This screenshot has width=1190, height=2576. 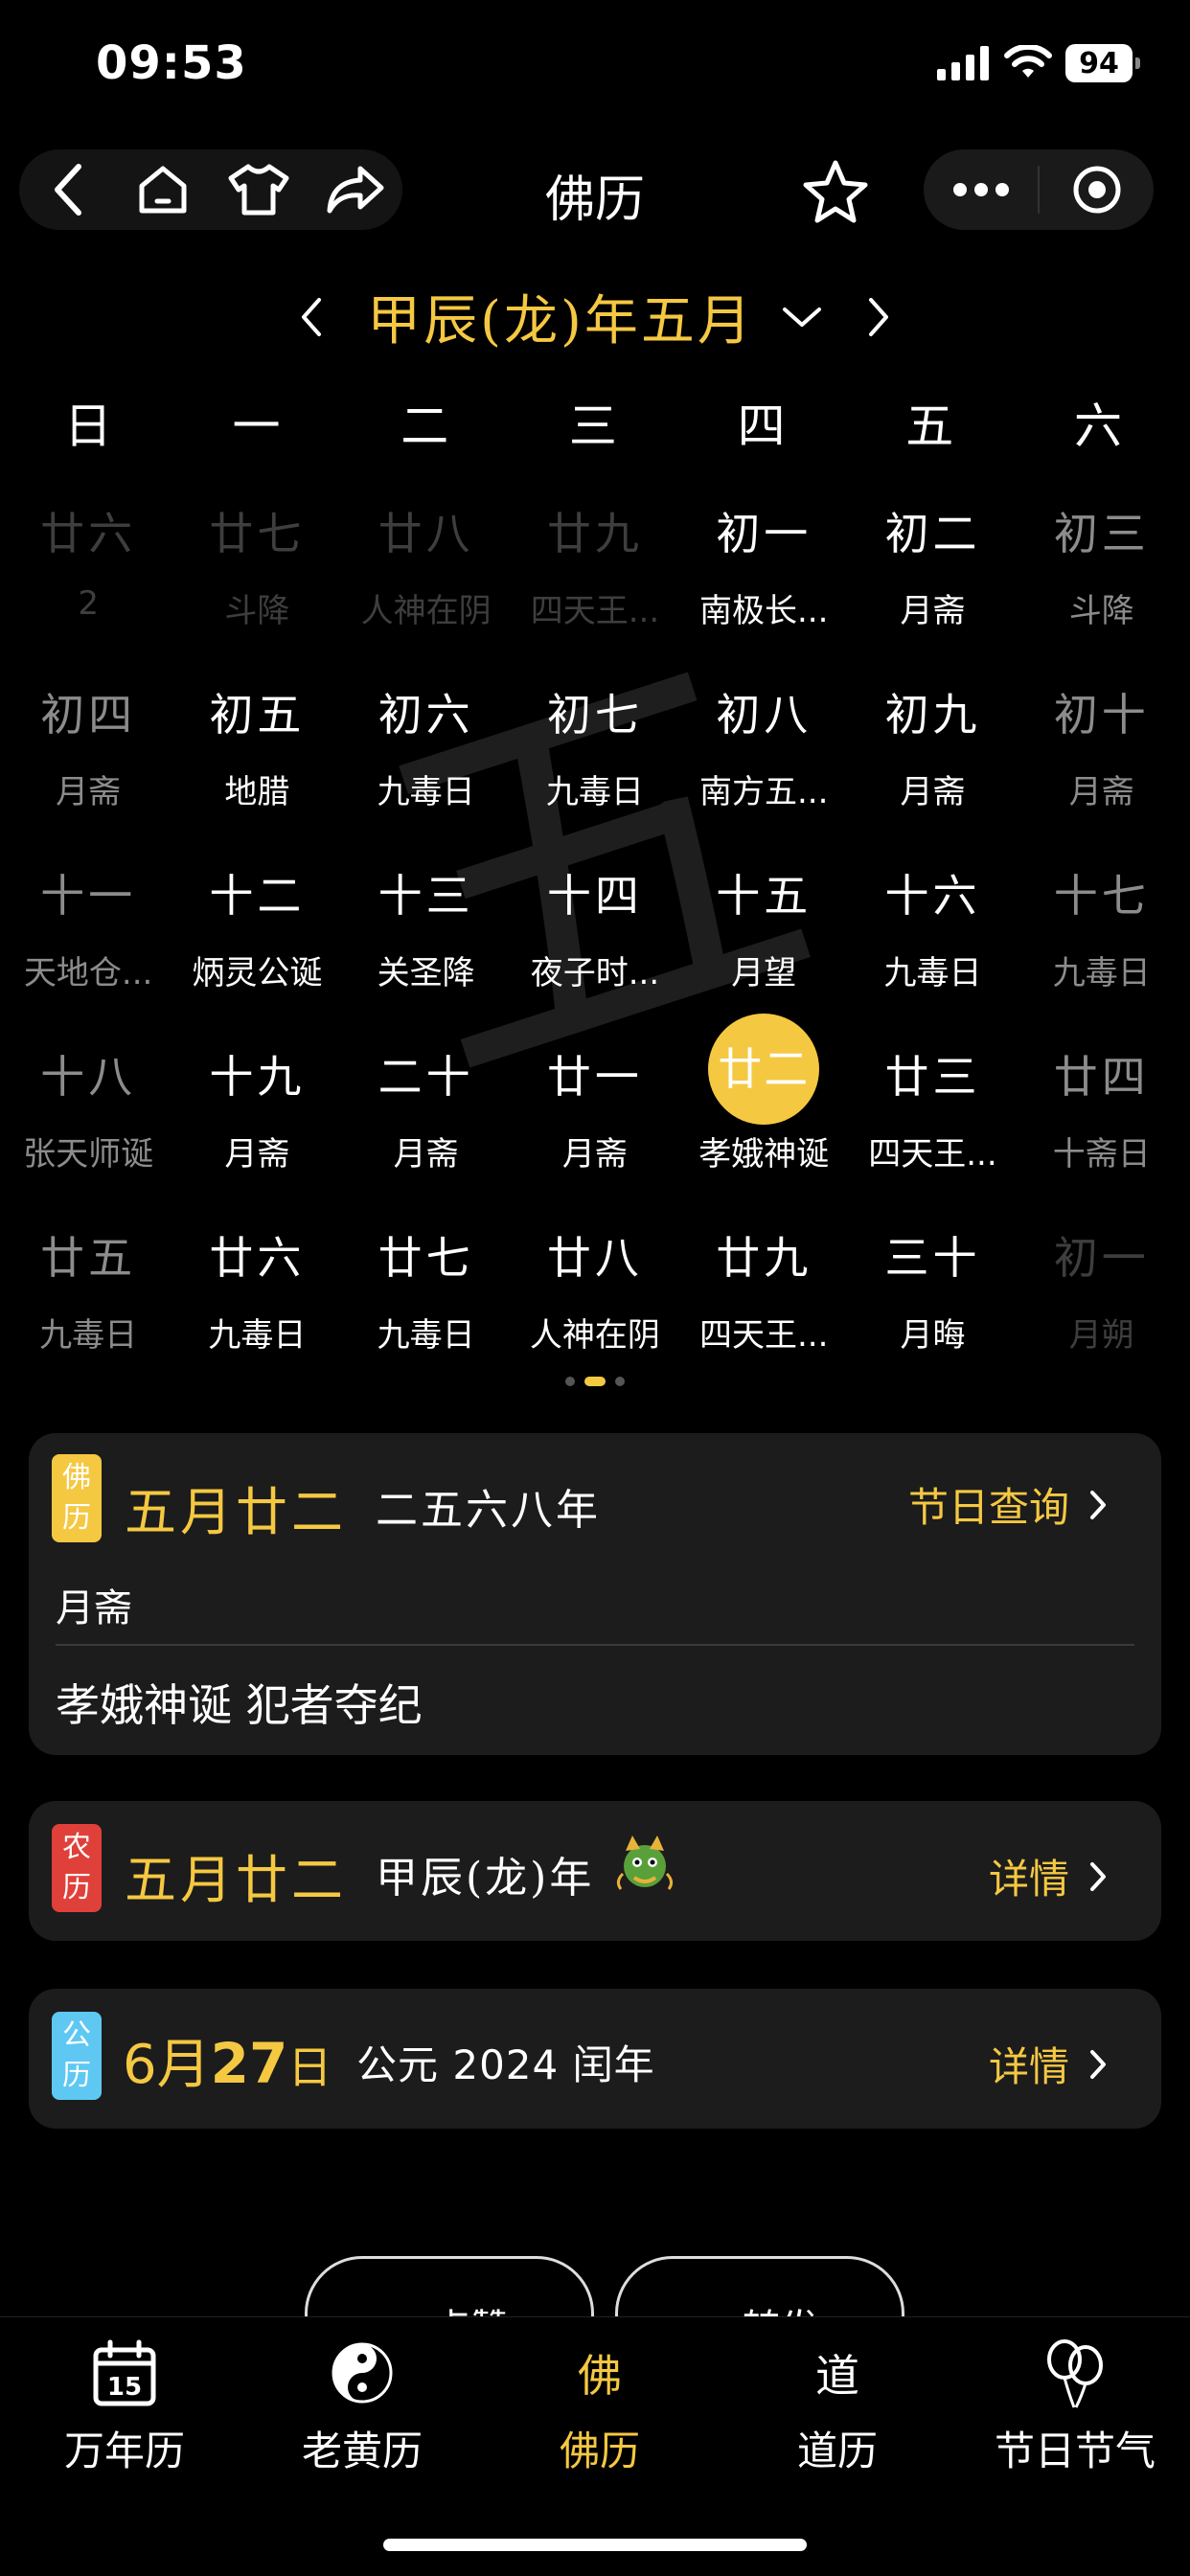 What do you see at coordinates (427, 755) in the screenshot?
I see `calendar-day: 初六 九毒日` at bounding box center [427, 755].